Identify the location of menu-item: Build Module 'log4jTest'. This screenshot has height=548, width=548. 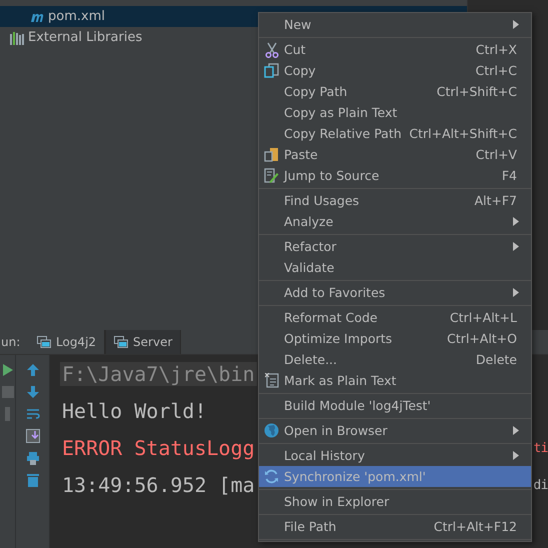
(395, 405).